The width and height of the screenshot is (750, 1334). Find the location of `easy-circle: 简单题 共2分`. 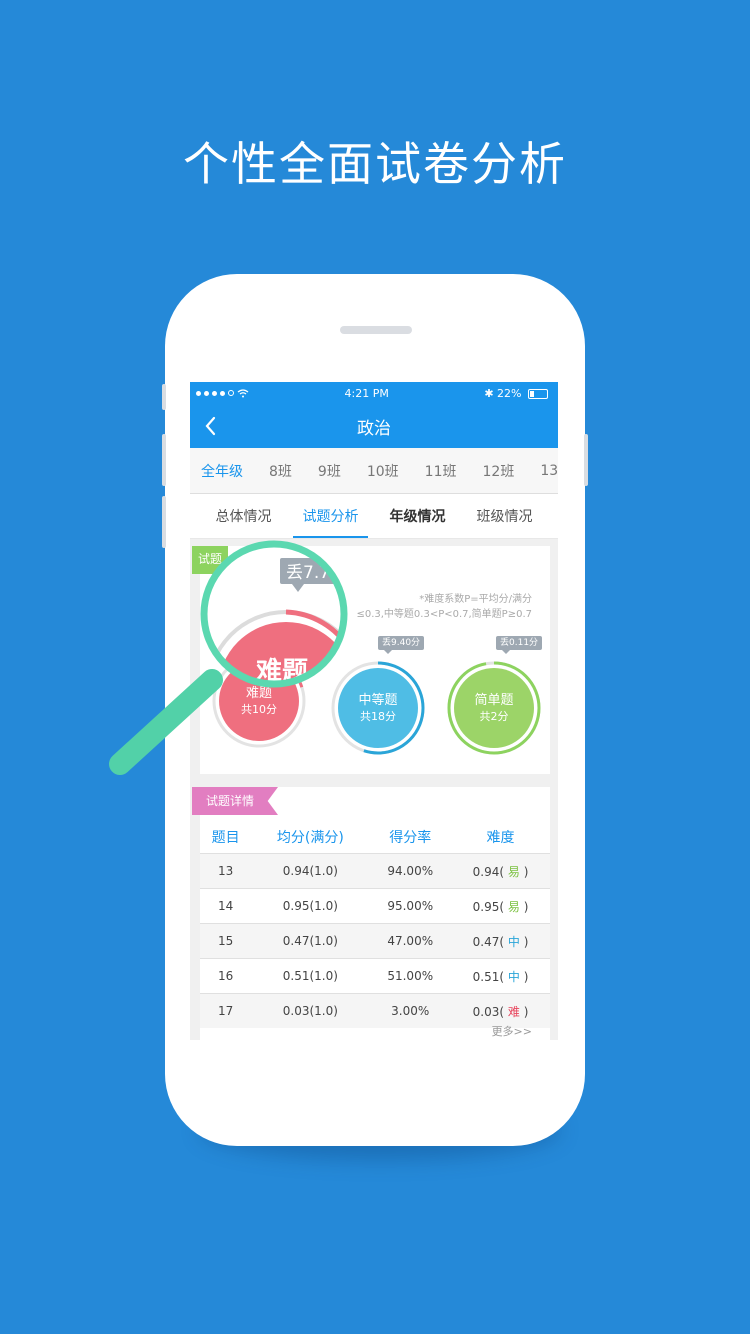

easy-circle: 简单题 共2分 is located at coordinates (494, 708).